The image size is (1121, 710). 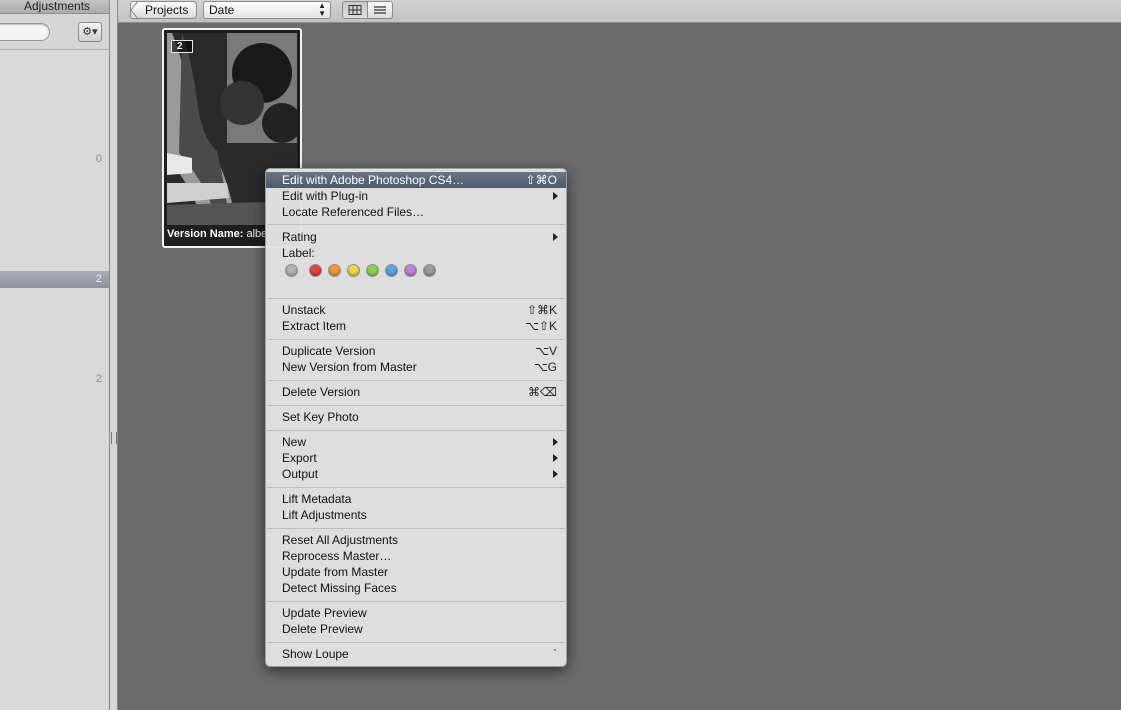 What do you see at coordinates (315, 654) in the screenshot?
I see `menu-item-label: Show Loupe` at bounding box center [315, 654].